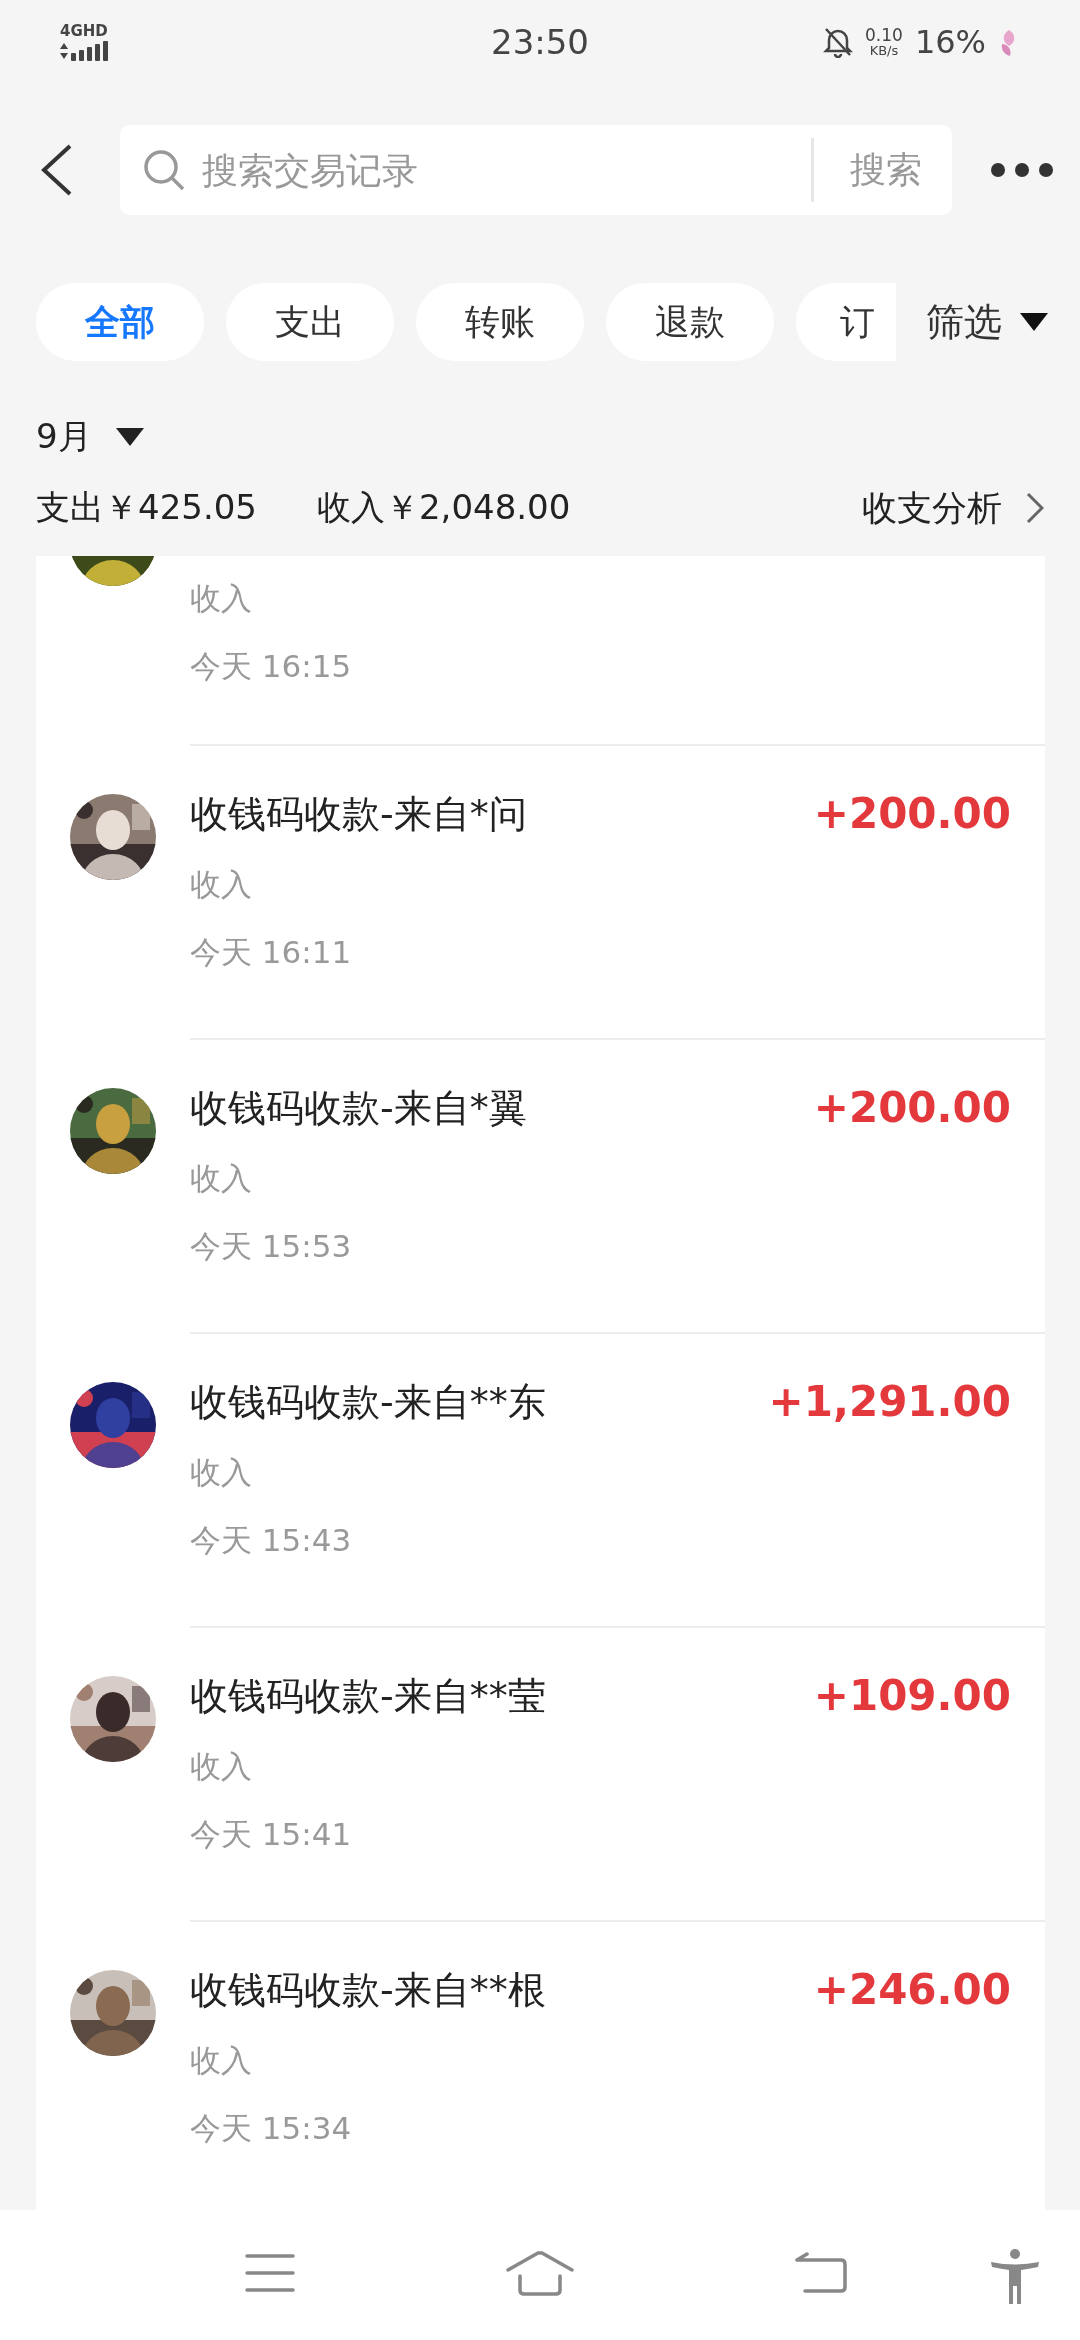 The image size is (1080, 2340). What do you see at coordinates (1022, 170) in the screenshot?
I see `more-icon` at bounding box center [1022, 170].